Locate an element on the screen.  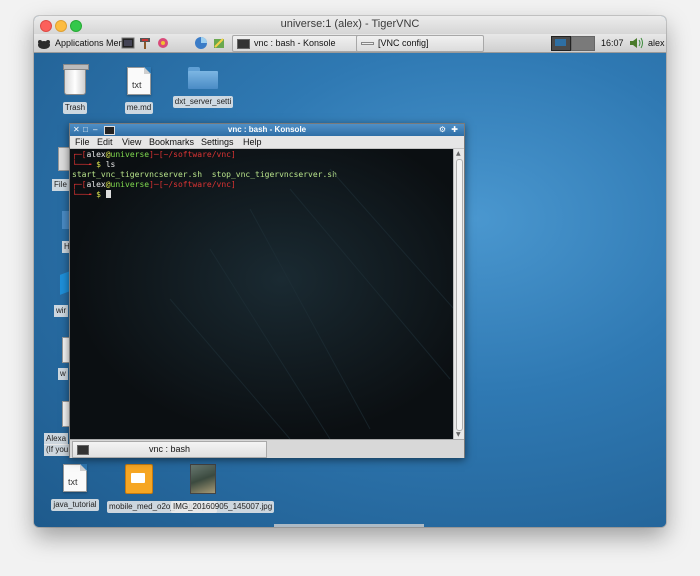
workspace-1-switcher is located at coordinates (561, 43).